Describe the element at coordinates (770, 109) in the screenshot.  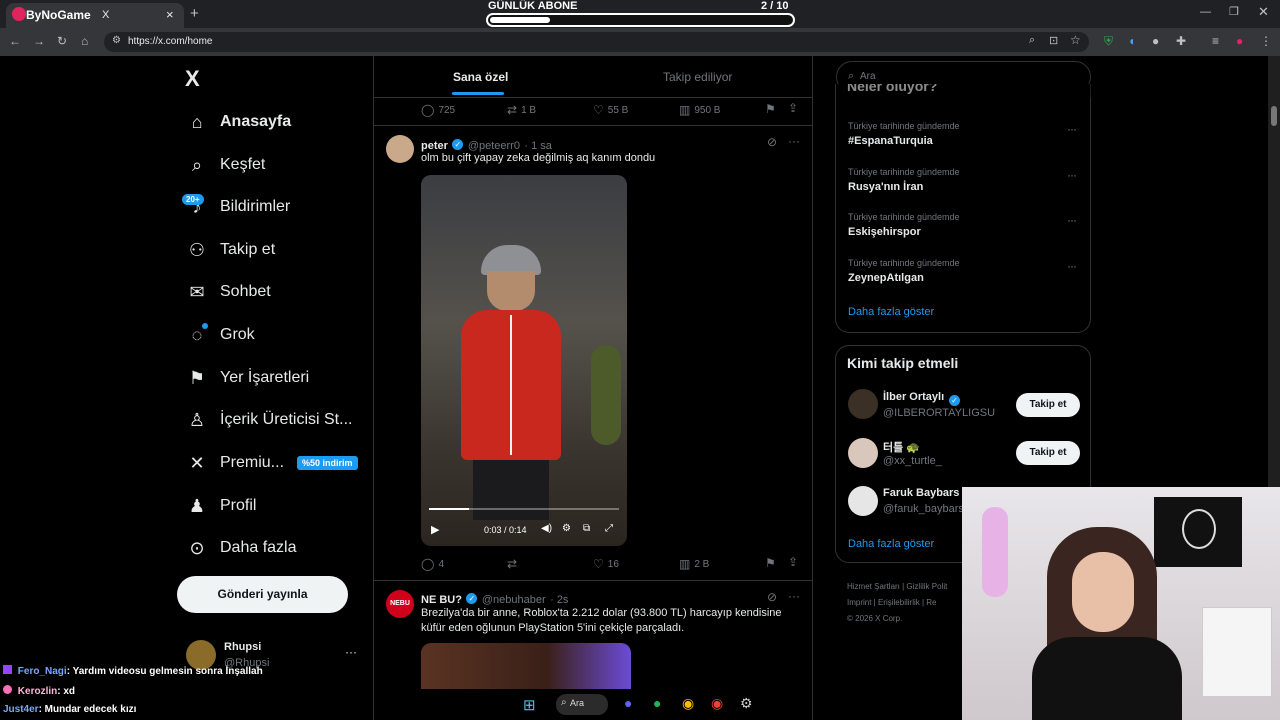
I see `bookmark-action-icon: ⚑` at that location.